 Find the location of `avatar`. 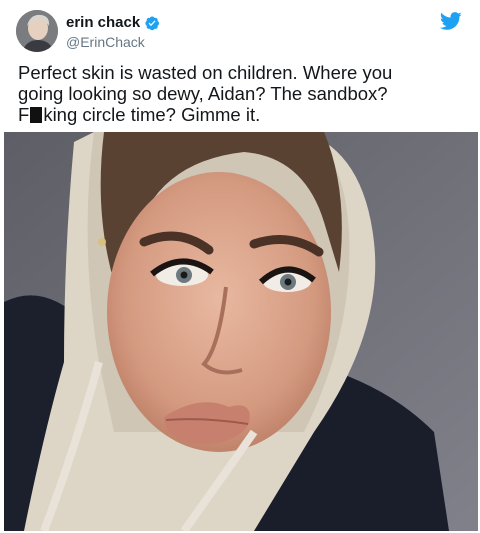

avatar is located at coordinates (37, 31).